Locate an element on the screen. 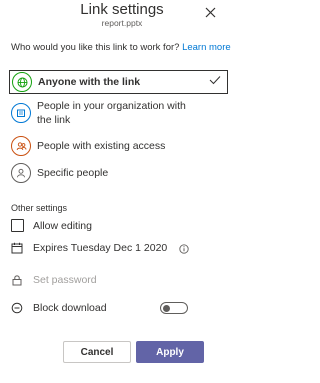 The image size is (320, 383). close-icon is located at coordinates (210, 12).